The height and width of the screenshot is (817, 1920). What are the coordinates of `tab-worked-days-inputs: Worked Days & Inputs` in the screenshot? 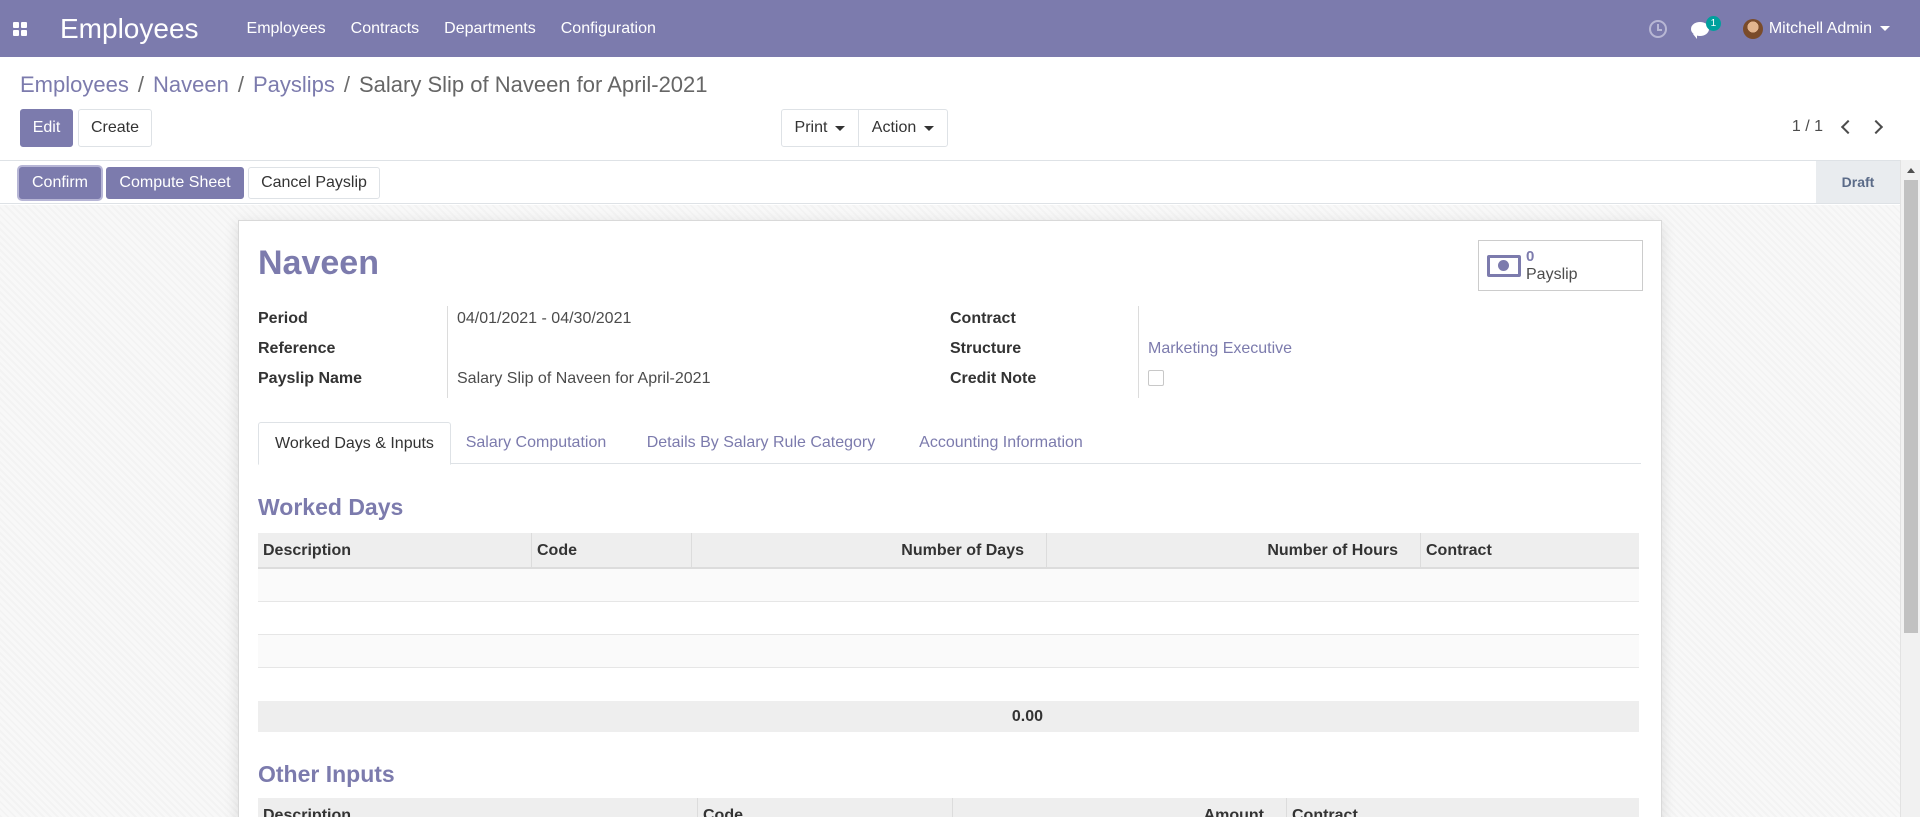 It's located at (354, 443).